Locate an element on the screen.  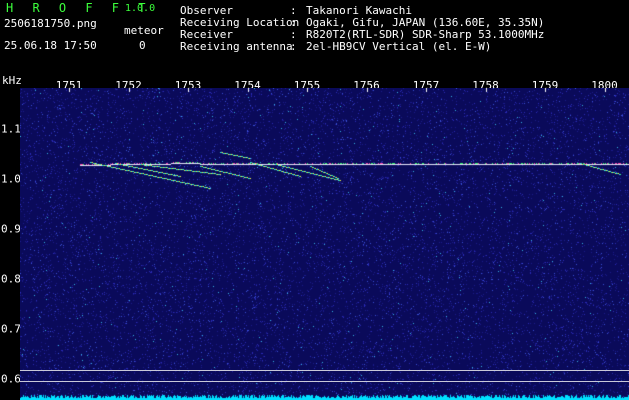
info-value-antenna: 2el-HB9CV Vertical (el. E-W) is located at coordinates (399, 46).